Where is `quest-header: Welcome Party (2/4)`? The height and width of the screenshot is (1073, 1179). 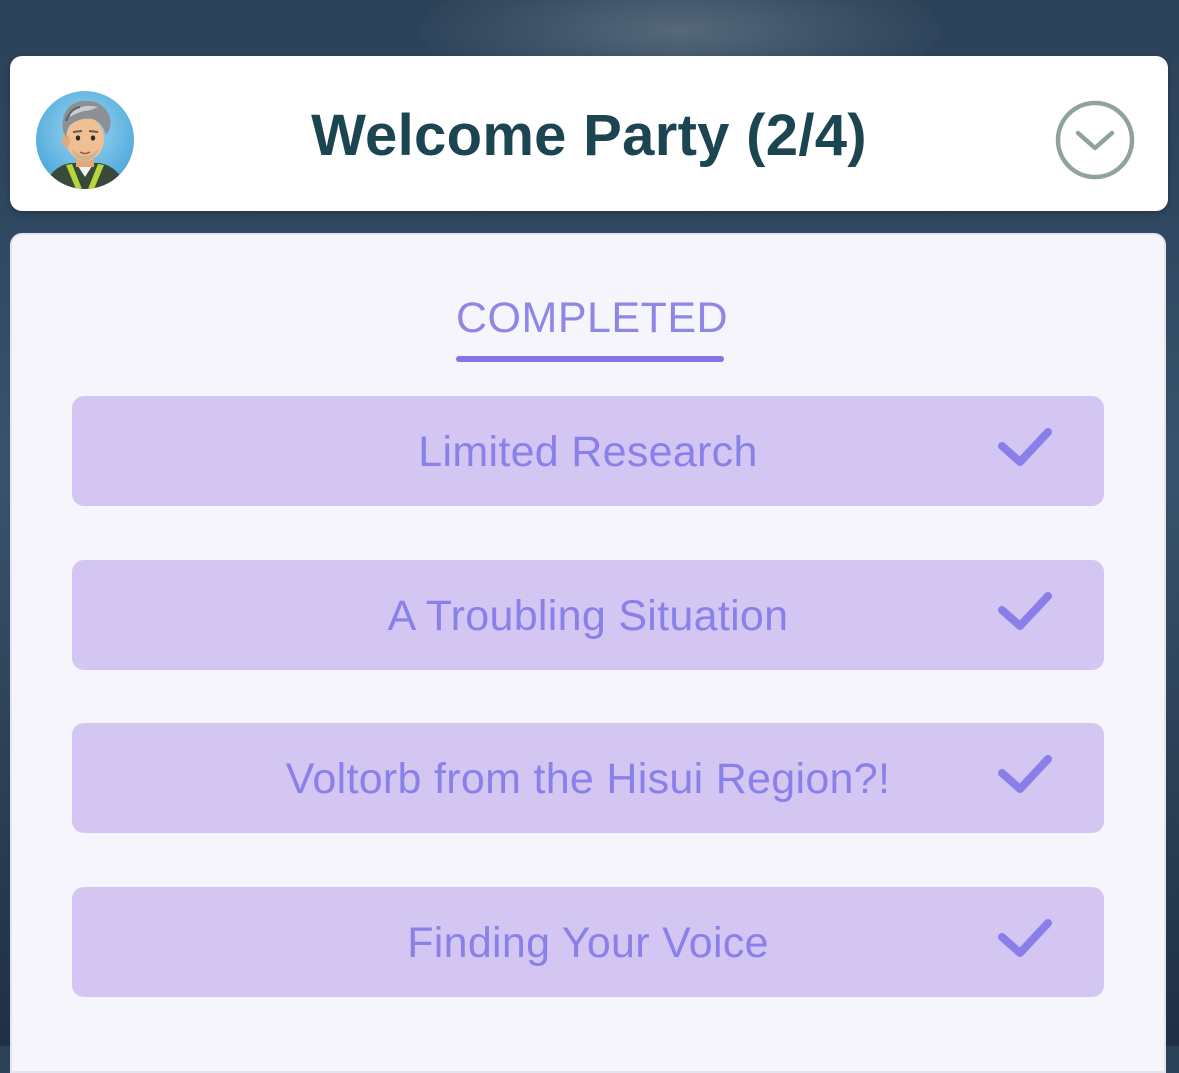
quest-header: Welcome Party (2/4) is located at coordinates (589, 133).